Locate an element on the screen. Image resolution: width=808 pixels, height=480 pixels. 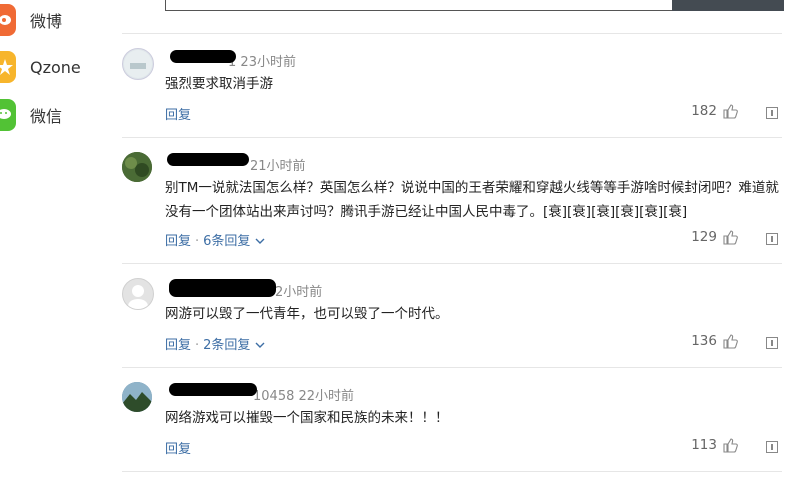
like-button: 113 is located at coordinates (714, 445).